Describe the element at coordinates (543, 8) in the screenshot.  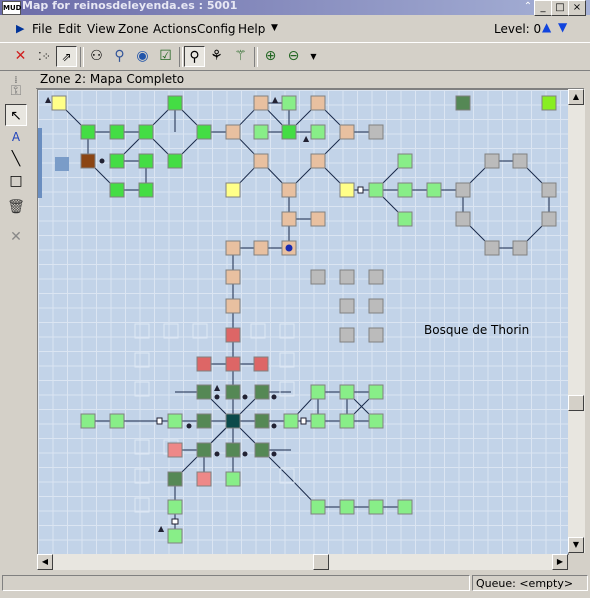
I see `minimize-button: _` at that location.